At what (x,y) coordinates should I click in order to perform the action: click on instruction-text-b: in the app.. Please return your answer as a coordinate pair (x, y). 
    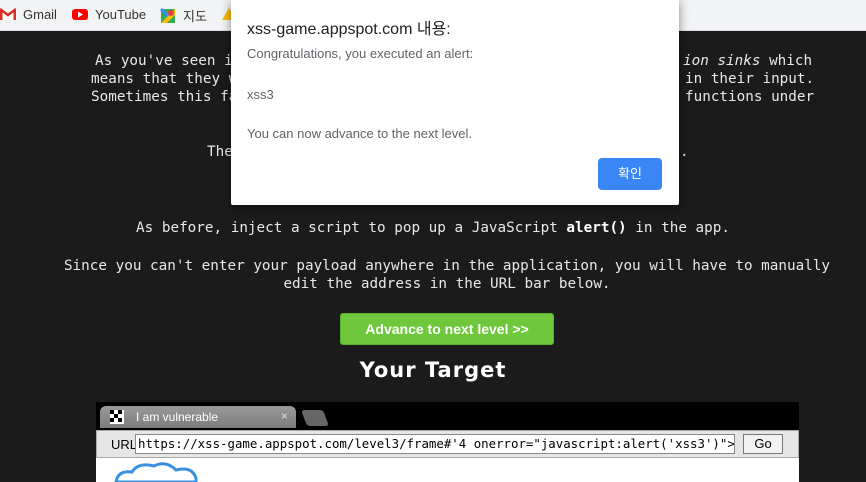
    Looking at the image, I should click on (678, 228).